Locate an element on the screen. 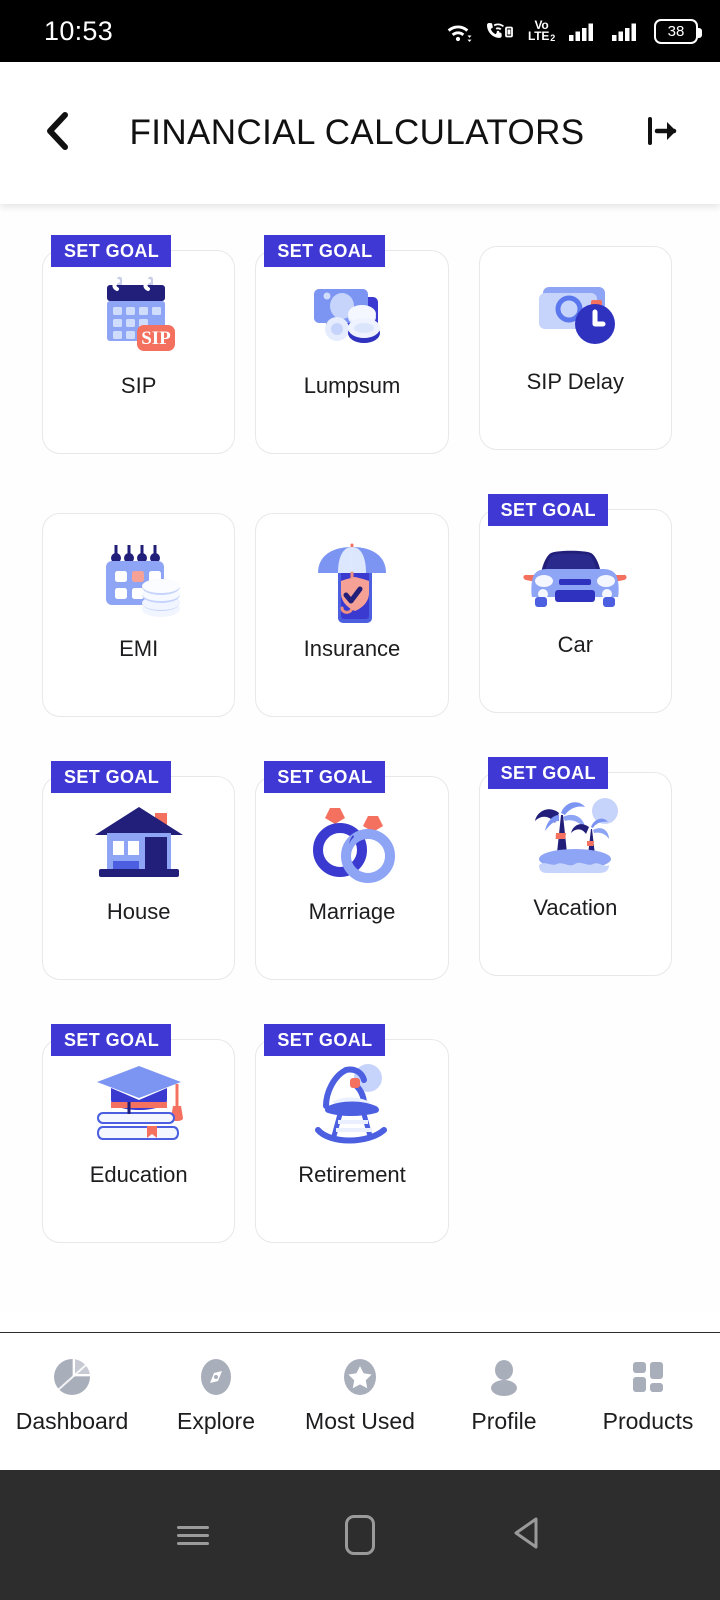 This screenshot has width=720, height=1600. status-time: 10:53 is located at coordinates (79, 30).